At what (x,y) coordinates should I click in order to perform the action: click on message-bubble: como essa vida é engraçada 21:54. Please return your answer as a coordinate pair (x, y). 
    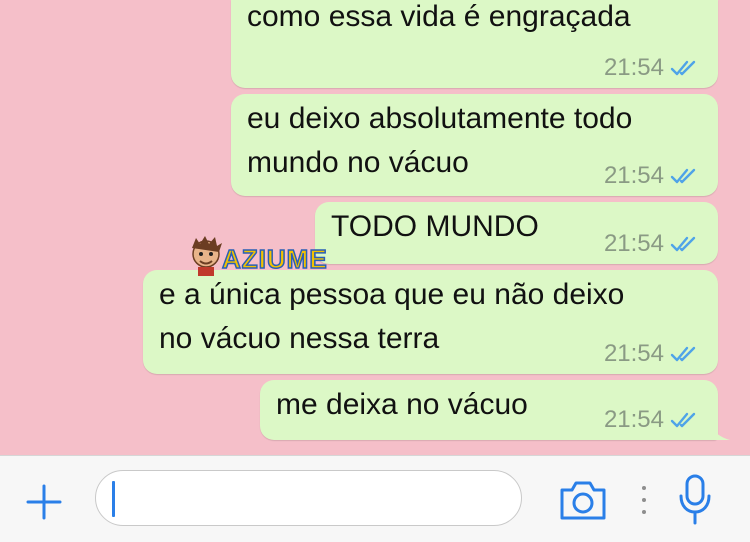
    Looking at the image, I should click on (474, 44).